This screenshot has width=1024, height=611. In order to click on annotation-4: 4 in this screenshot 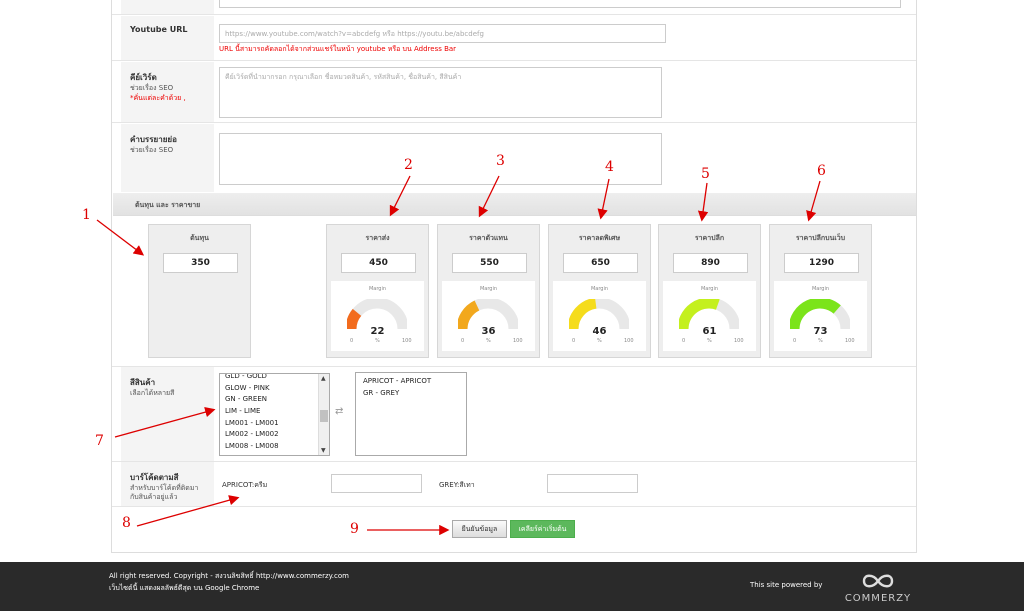, I will do `click(609, 167)`.